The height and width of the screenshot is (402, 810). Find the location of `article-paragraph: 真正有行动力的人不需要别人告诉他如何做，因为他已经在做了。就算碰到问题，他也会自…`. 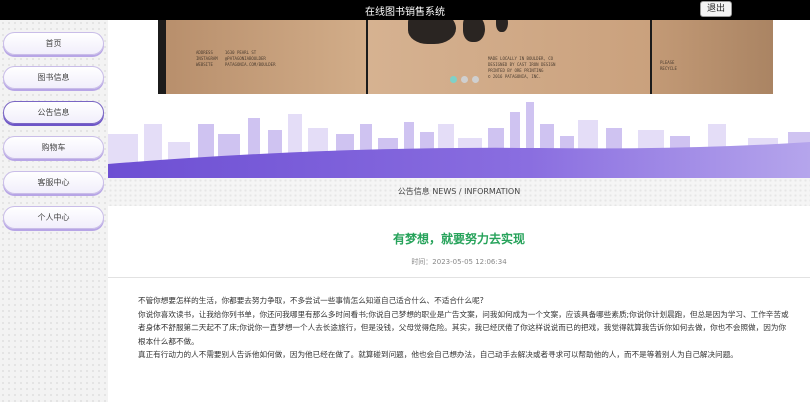

article-paragraph: 真正有行动力的人不需要别人告诉他如何做，因为他已经在做了。就算碰到问题，他也会自… is located at coordinates (438, 355).